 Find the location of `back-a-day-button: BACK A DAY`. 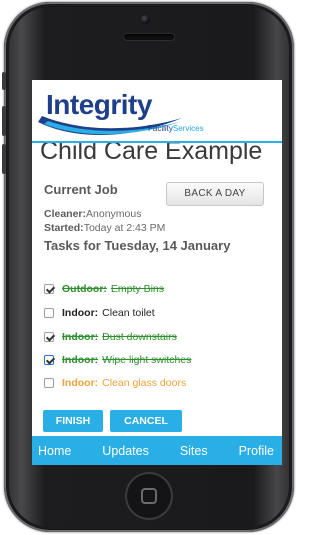

back-a-day-button: BACK A DAY is located at coordinates (215, 194).